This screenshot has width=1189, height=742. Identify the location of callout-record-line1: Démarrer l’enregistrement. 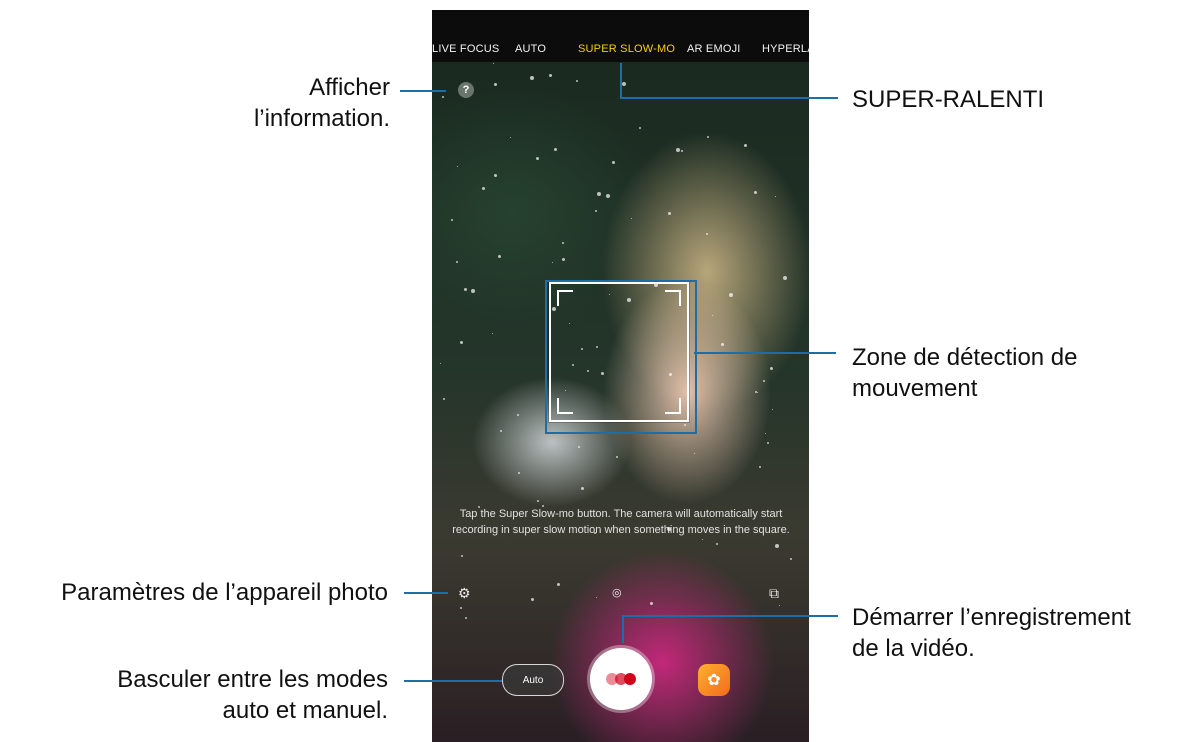
(991, 617).